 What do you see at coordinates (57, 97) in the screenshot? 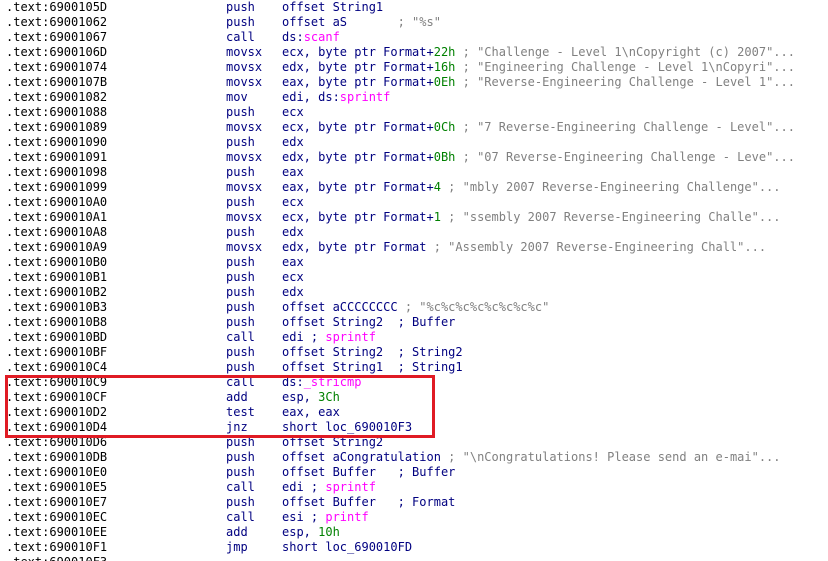
I see `address-label: .text:69001082` at bounding box center [57, 97].